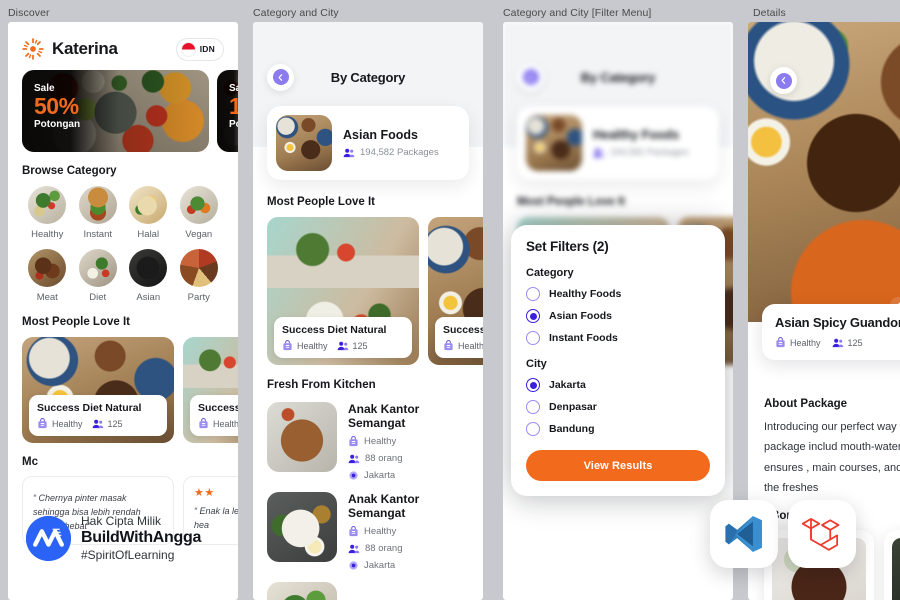 This screenshot has width=900, height=600. I want to click on detail-hero-image, so click(824, 172).